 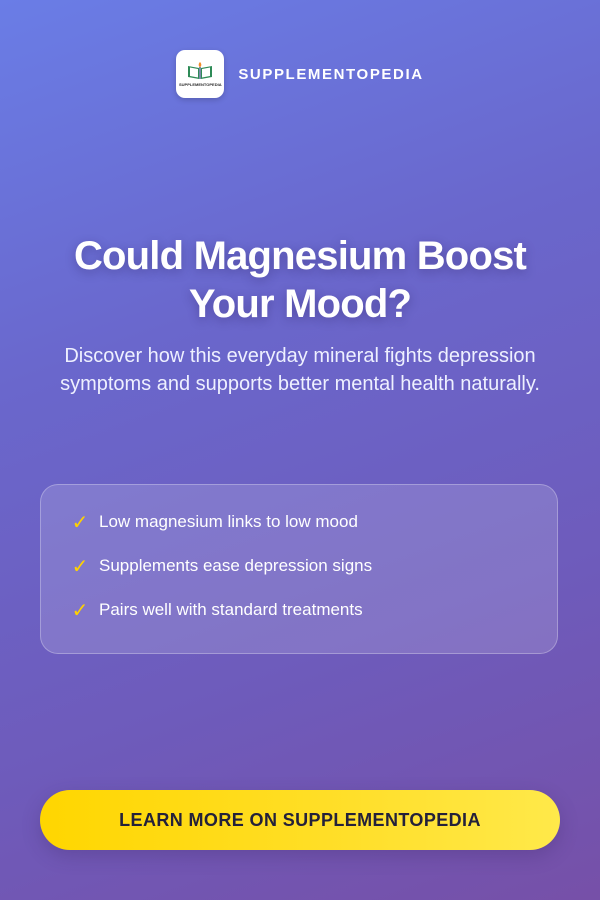 What do you see at coordinates (228, 521) in the screenshot?
I see `benefit-text: Low magnesium links to low mood` at bounding box center [228, 521].